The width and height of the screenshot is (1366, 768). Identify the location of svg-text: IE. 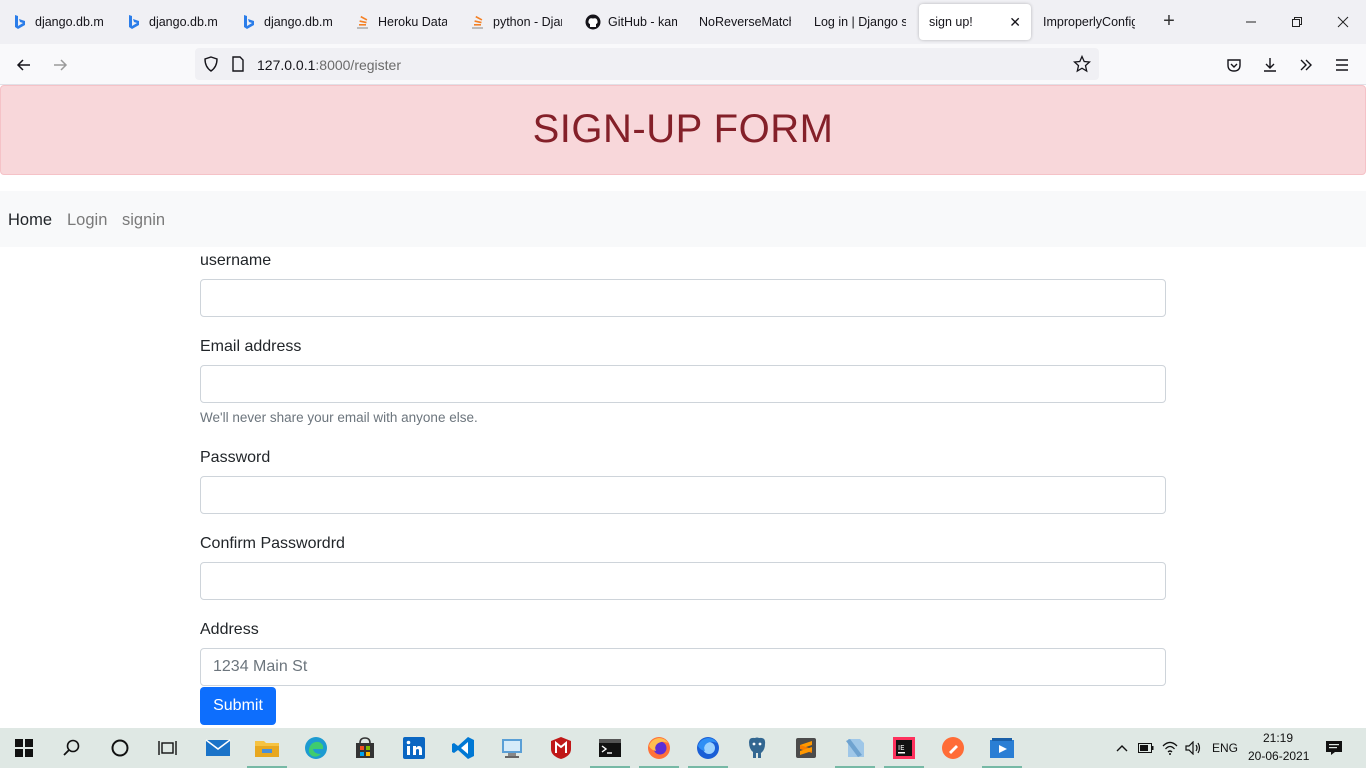
(901, 748).